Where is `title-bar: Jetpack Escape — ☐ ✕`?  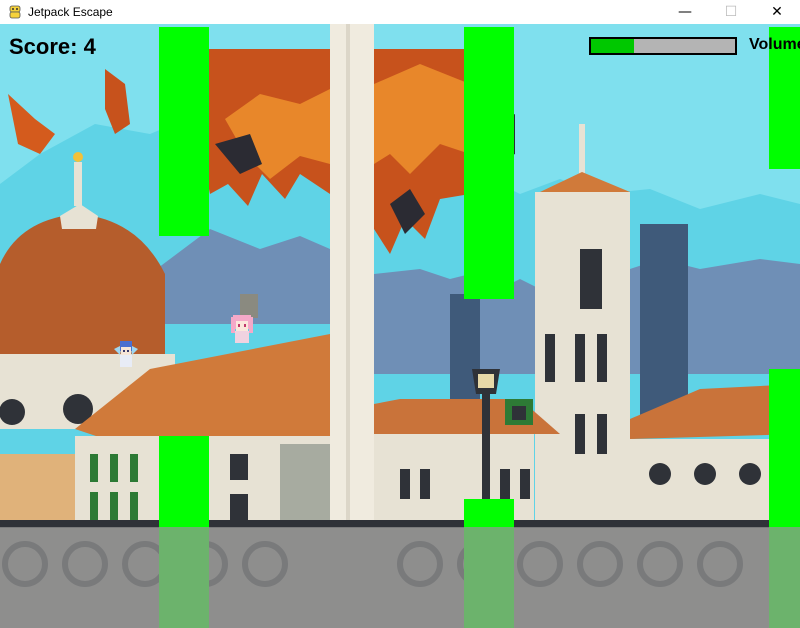
title-bar: Jetpack Escape — ☐ ✕ is located at coordinates (400, 12).